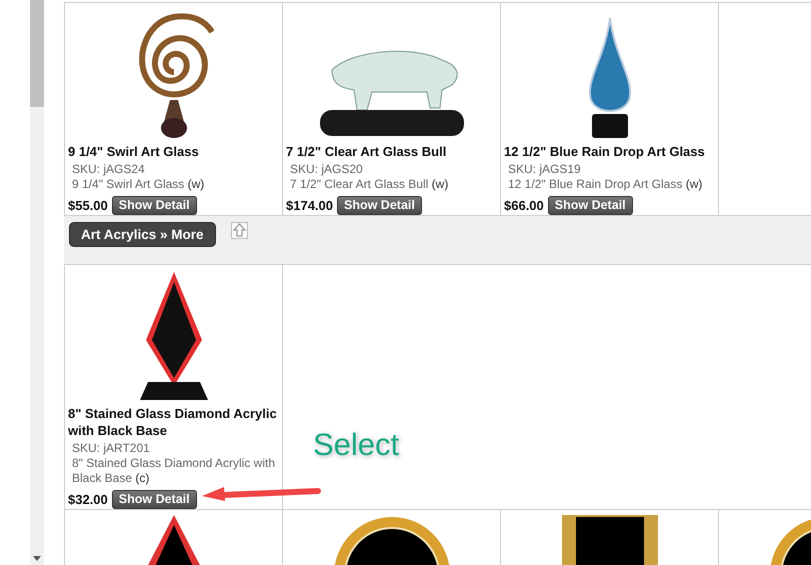 The image size is (811, 565). I want to click on product-price: $174.00, so click(309, 205).